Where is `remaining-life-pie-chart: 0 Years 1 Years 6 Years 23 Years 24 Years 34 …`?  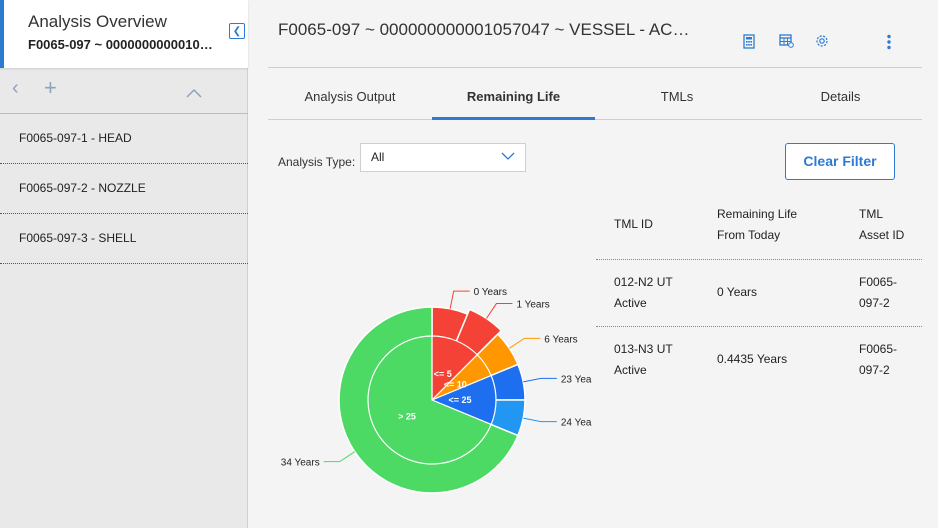
remaining-life-pie-chart: 0 Years 1 Years 6 Years 23 Years 24 Years 34 … is located at coordinates (436, 390).